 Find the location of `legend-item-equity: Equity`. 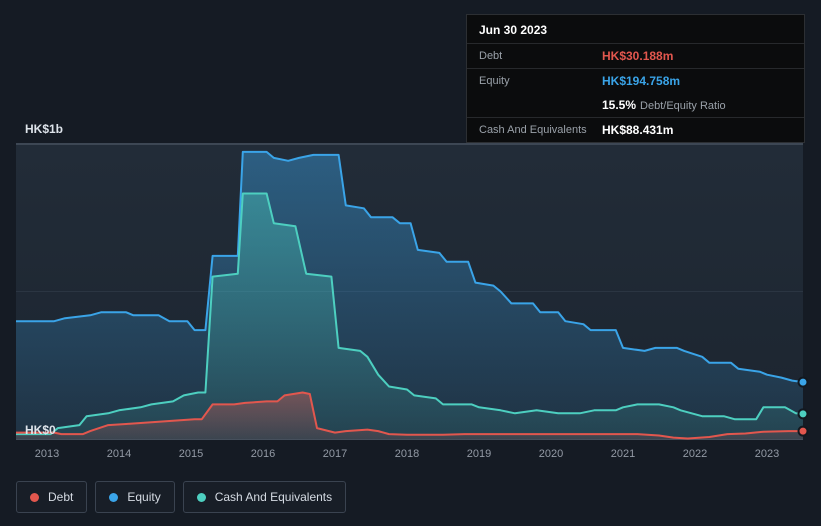

legend-item-equity: Equity is located at coordinates (135, 497).